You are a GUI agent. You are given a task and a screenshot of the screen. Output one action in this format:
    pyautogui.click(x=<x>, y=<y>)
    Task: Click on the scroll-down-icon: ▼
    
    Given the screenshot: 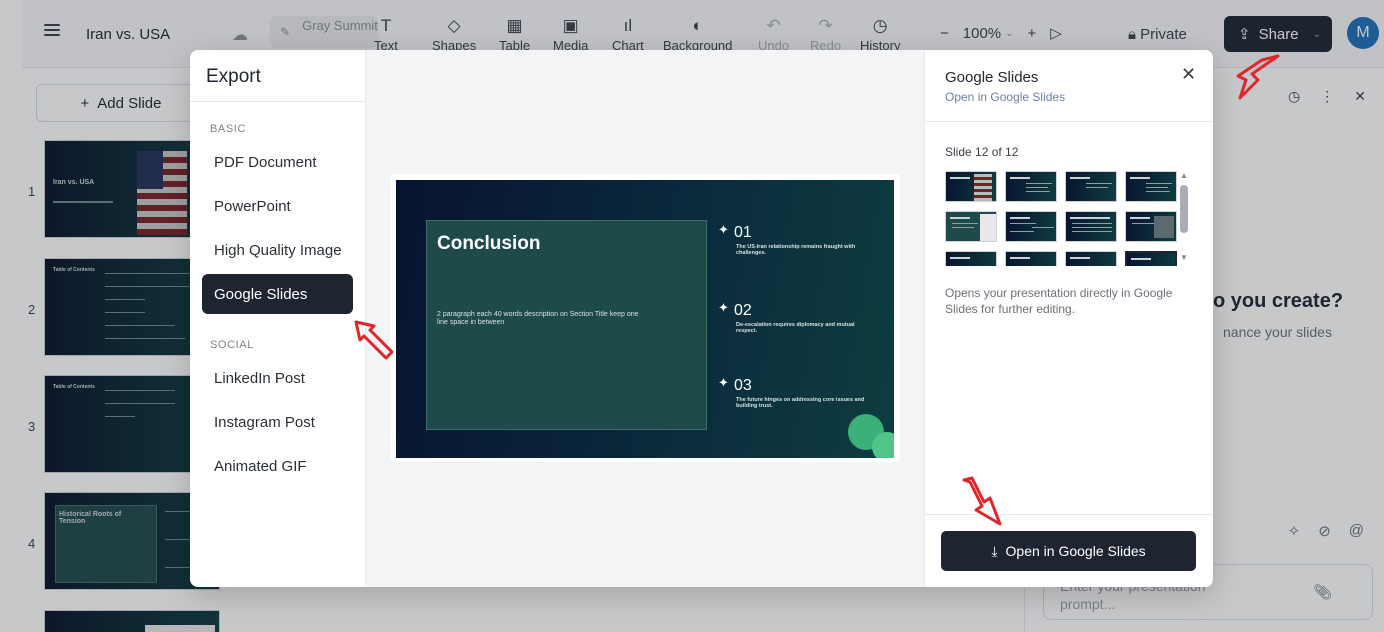 What is the action you would take?
    pyautogui.click(x=1184, y=257)
    